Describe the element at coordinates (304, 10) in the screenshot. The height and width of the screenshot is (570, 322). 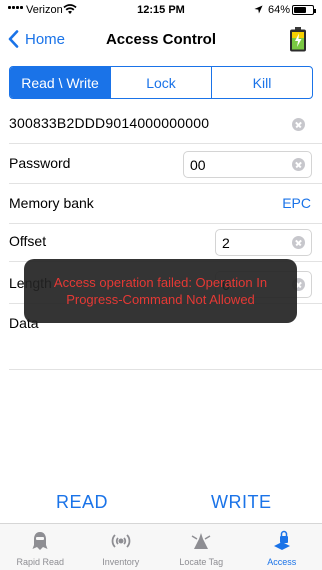
I see `battery-icon` at that location.